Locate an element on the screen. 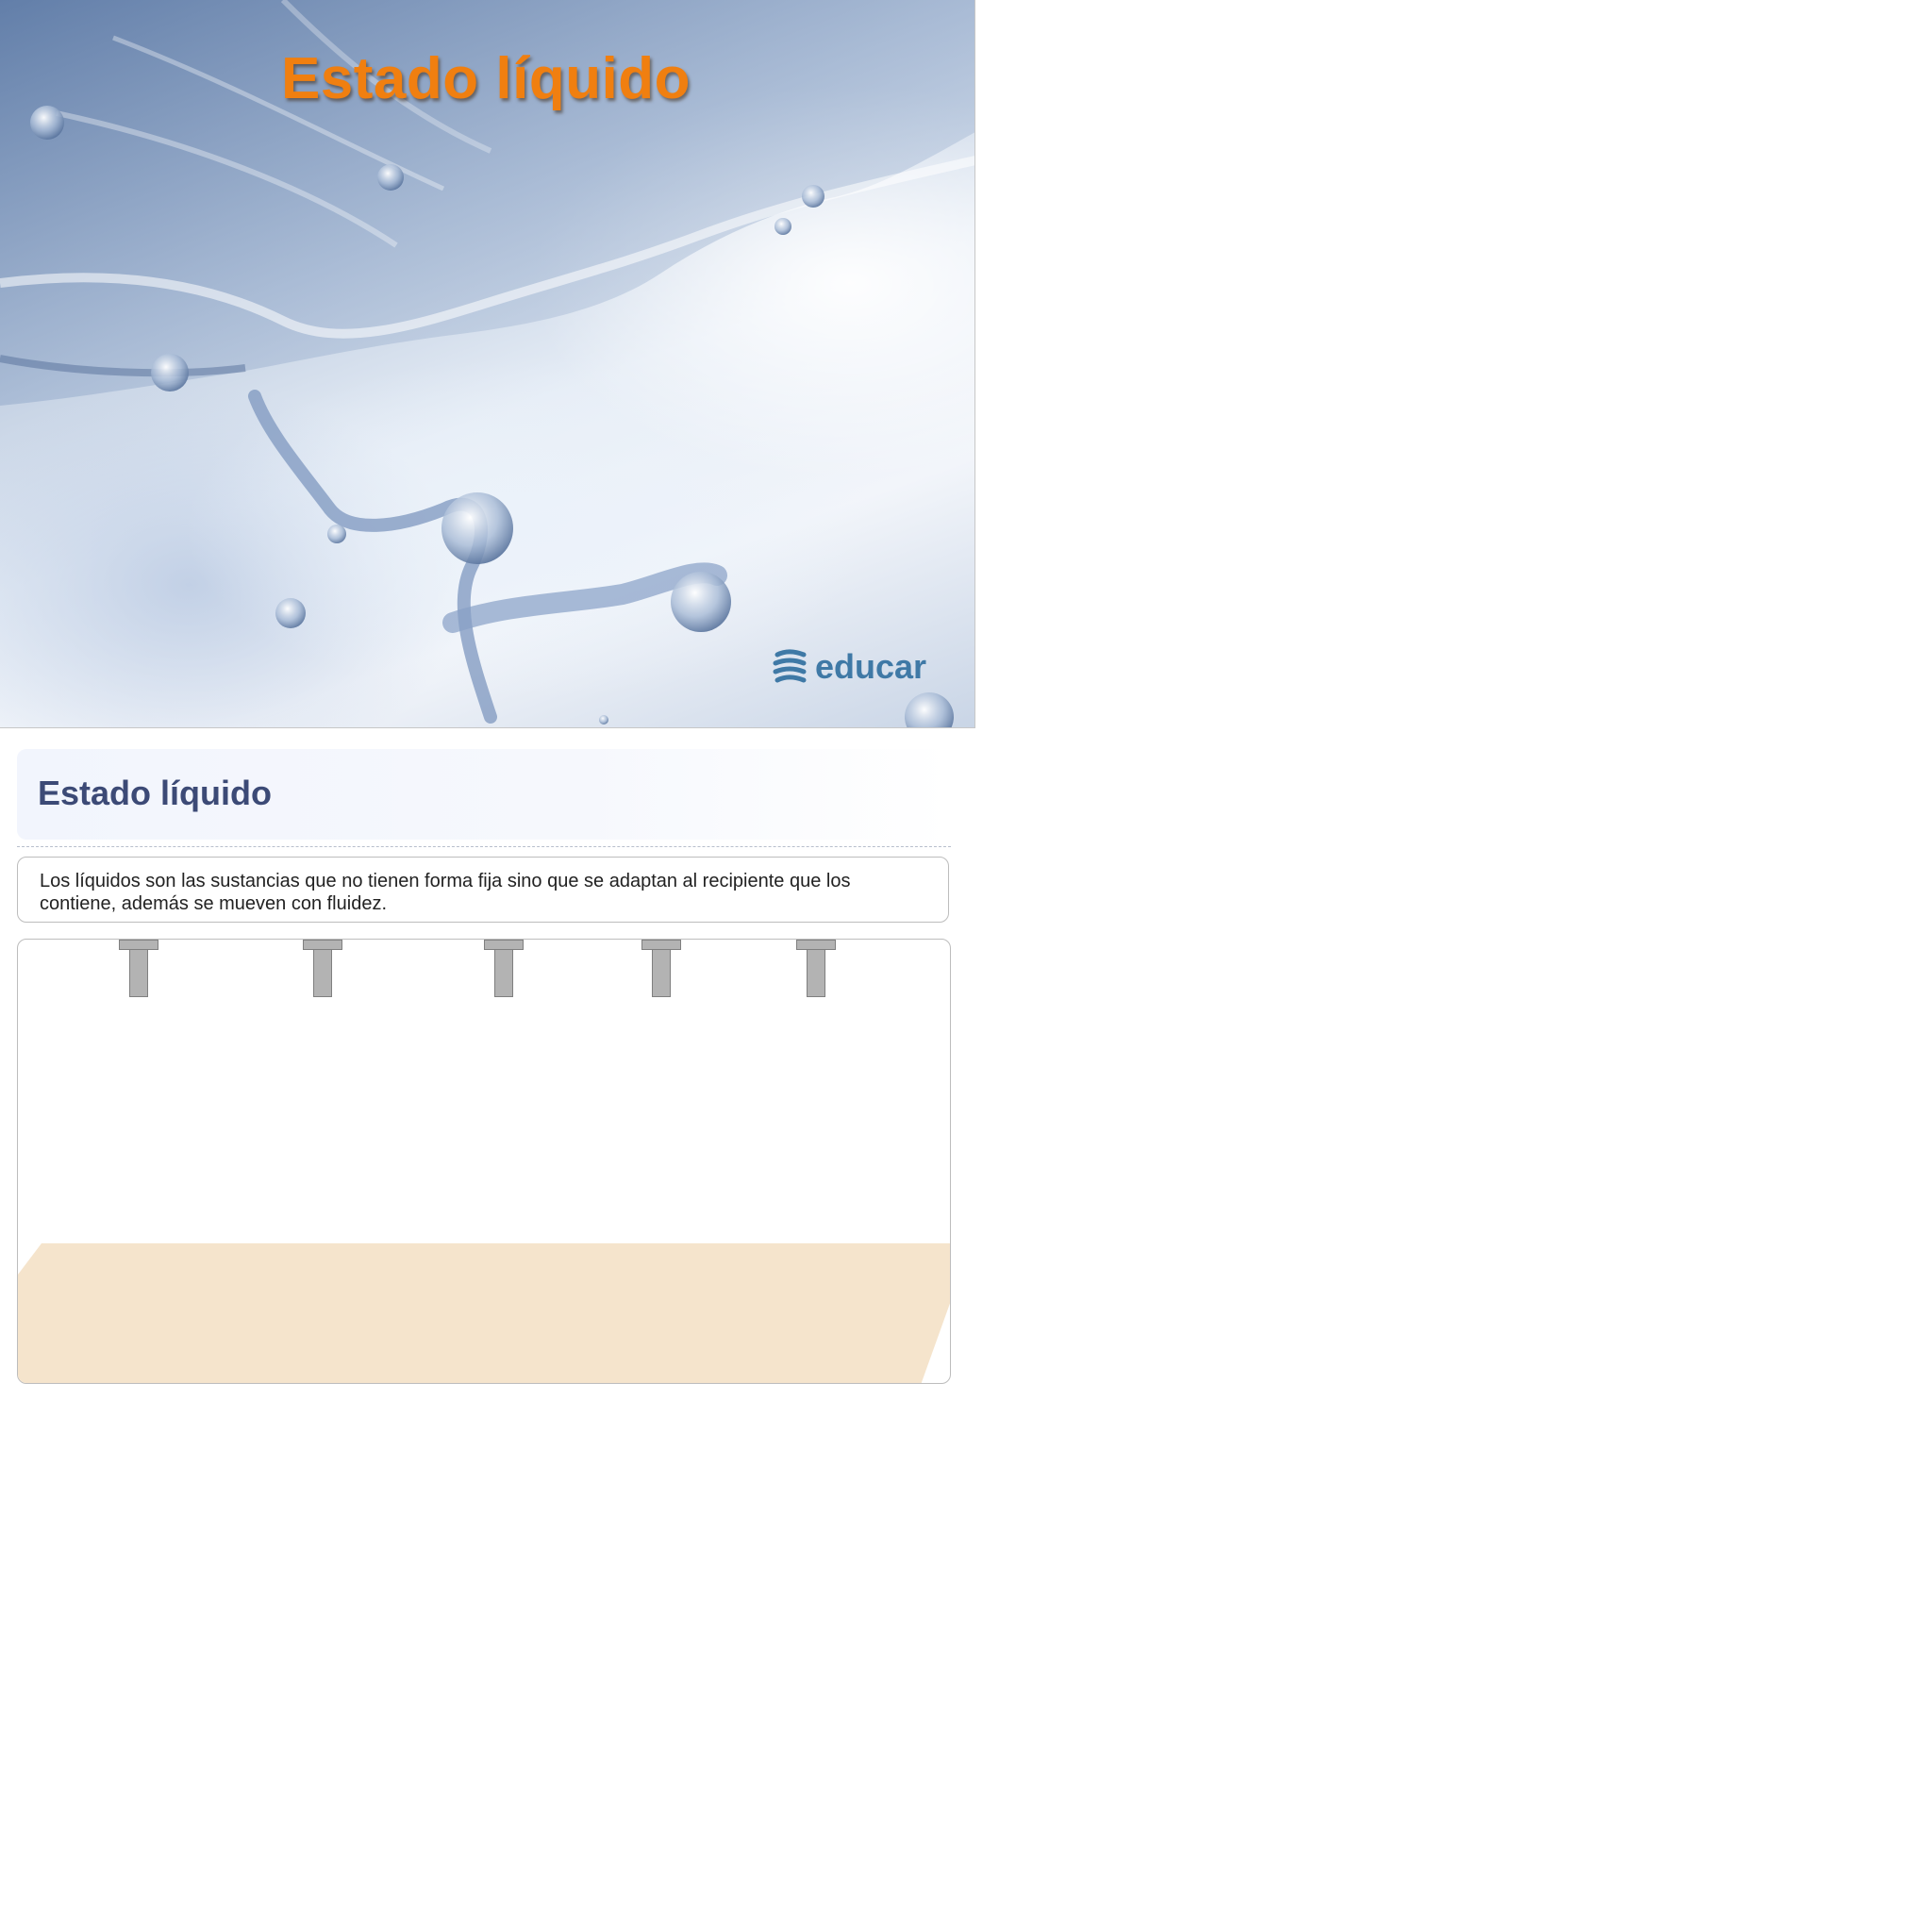  educar-logo-icon is located at coordinates (790, 666).